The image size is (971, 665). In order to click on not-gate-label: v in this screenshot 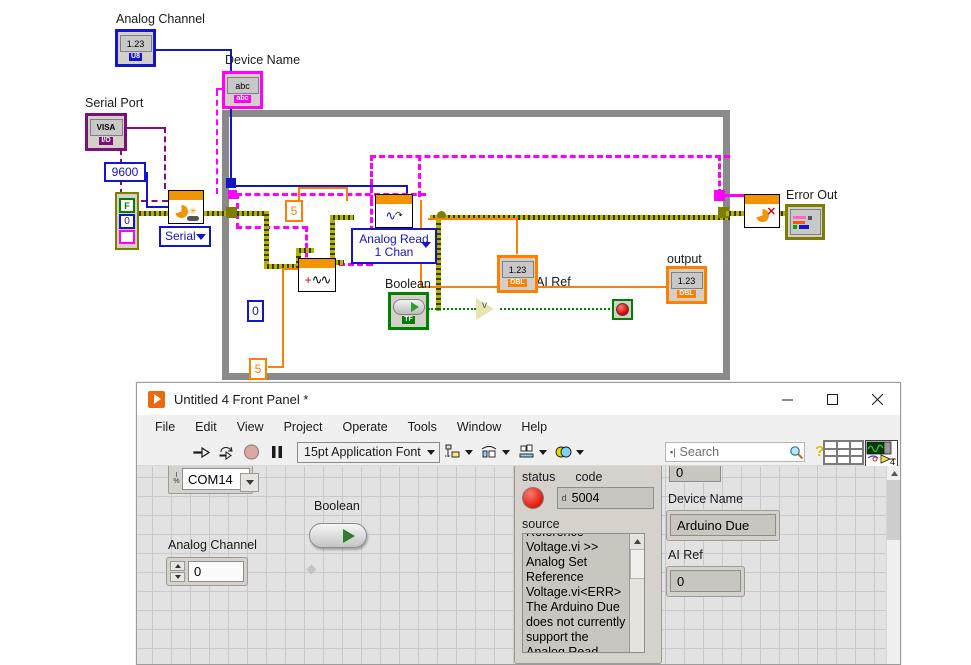, I will do `click(484, 305)`.